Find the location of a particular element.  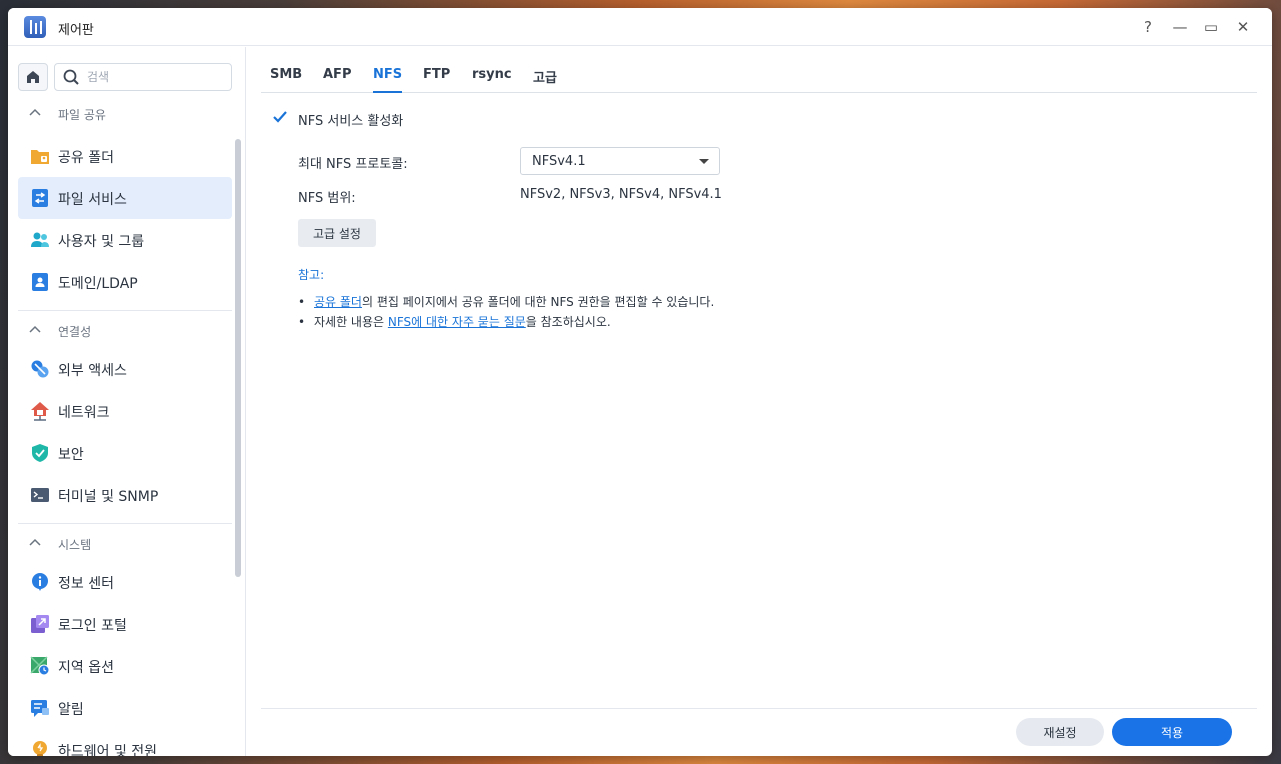

external-access-icon is located at coordinates (40, 369).